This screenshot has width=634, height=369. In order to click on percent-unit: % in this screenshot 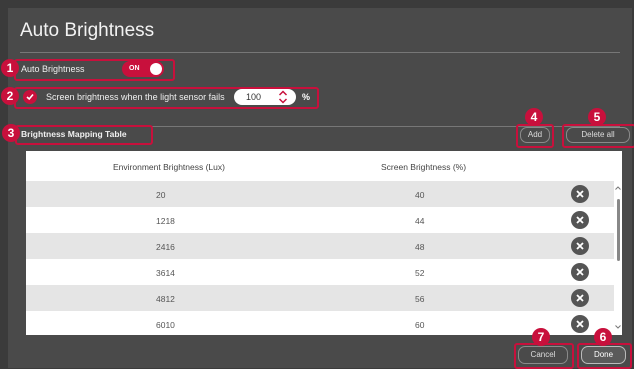, I will do `click(306, 97)`.